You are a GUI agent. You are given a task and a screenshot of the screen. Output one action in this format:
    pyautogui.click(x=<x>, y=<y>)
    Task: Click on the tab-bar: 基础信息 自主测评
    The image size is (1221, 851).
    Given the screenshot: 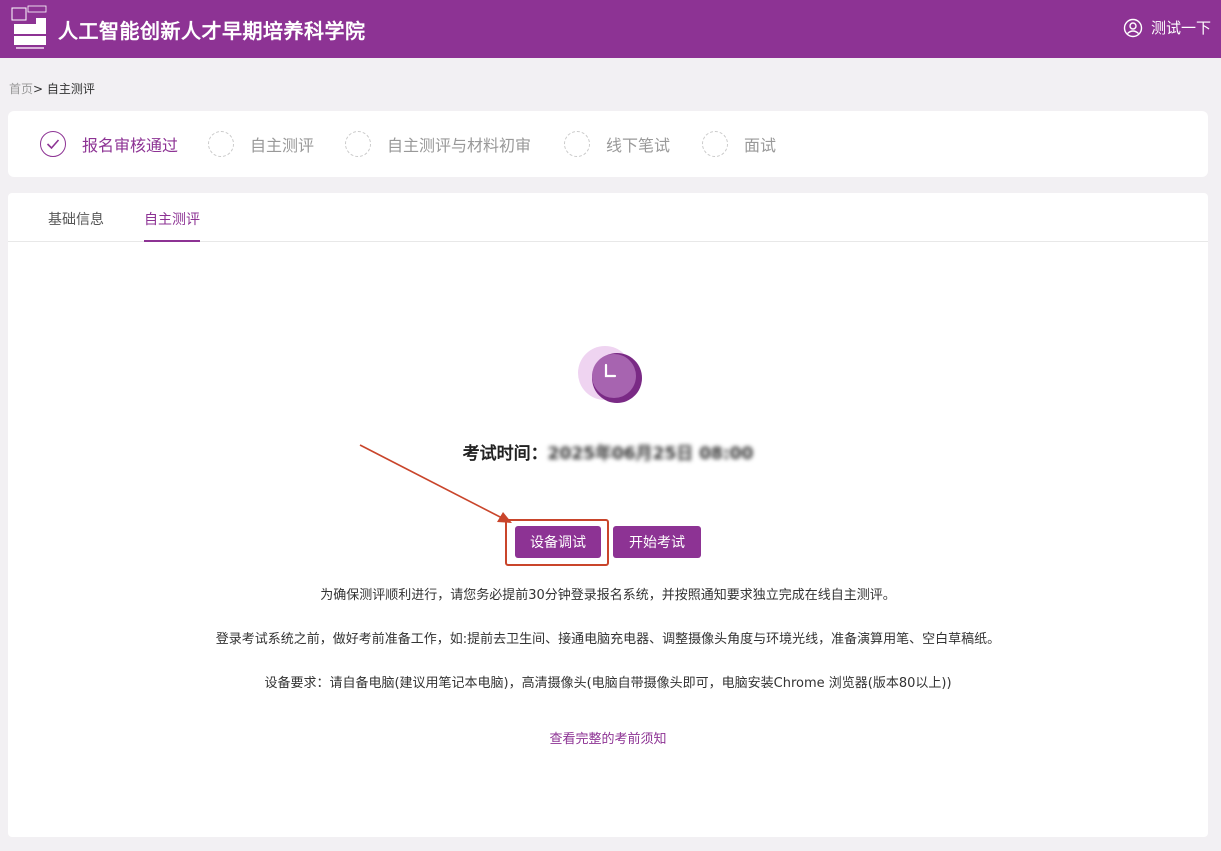 What is the action you would take?
    pyautogui.click(x=608, y=217)
    